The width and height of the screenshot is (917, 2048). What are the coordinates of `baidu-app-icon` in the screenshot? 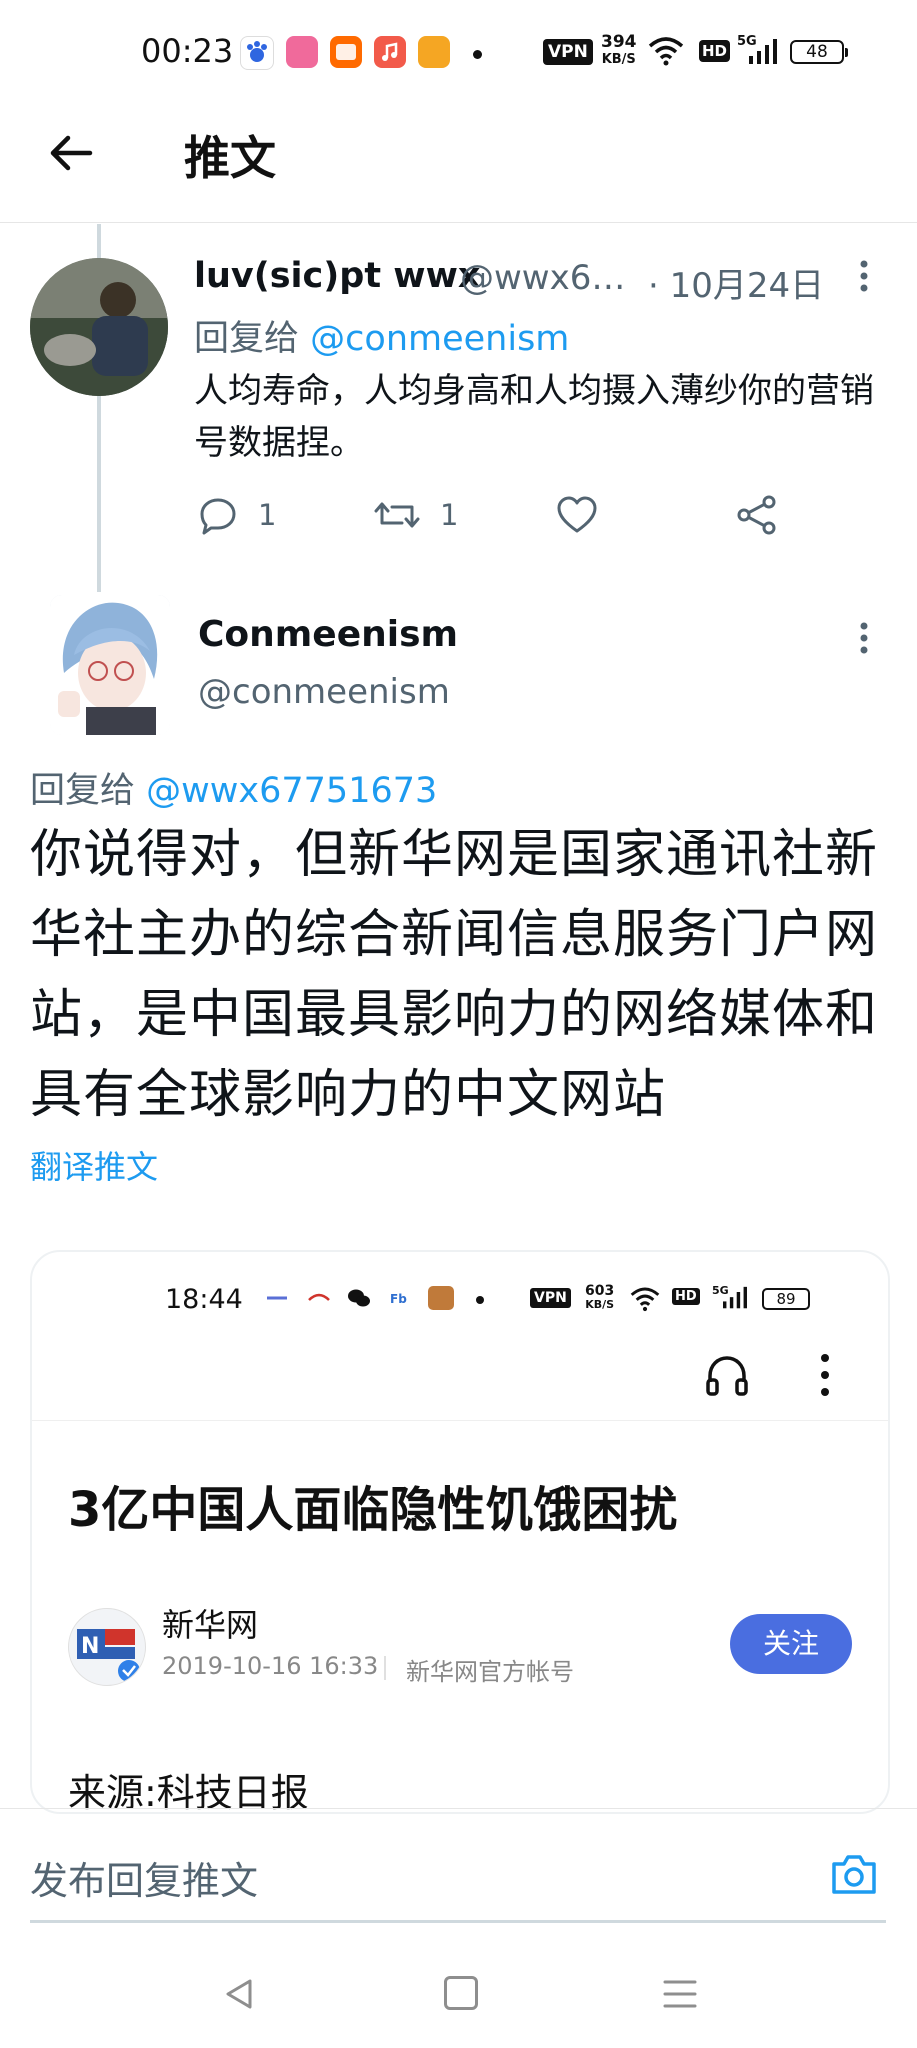 It's located at (257, 53).